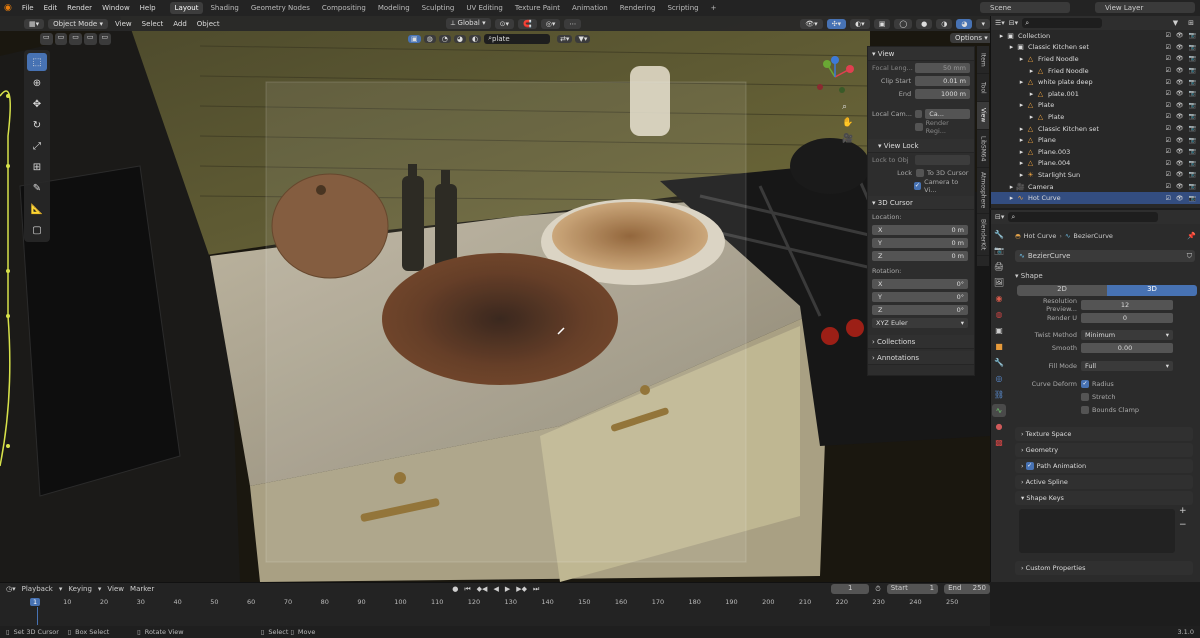 The height and width of the screenshot is (638, 1200). I want to click on shading-solid-icon: ●, so click(924, 23).